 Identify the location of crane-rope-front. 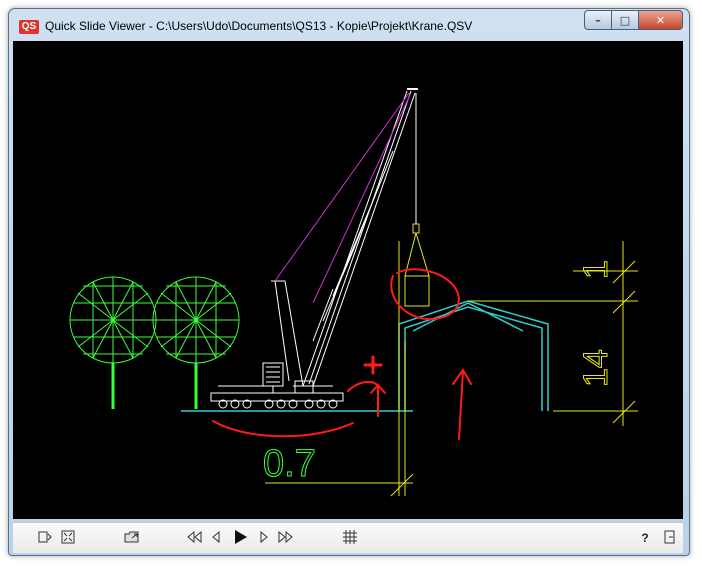
(361, 199).